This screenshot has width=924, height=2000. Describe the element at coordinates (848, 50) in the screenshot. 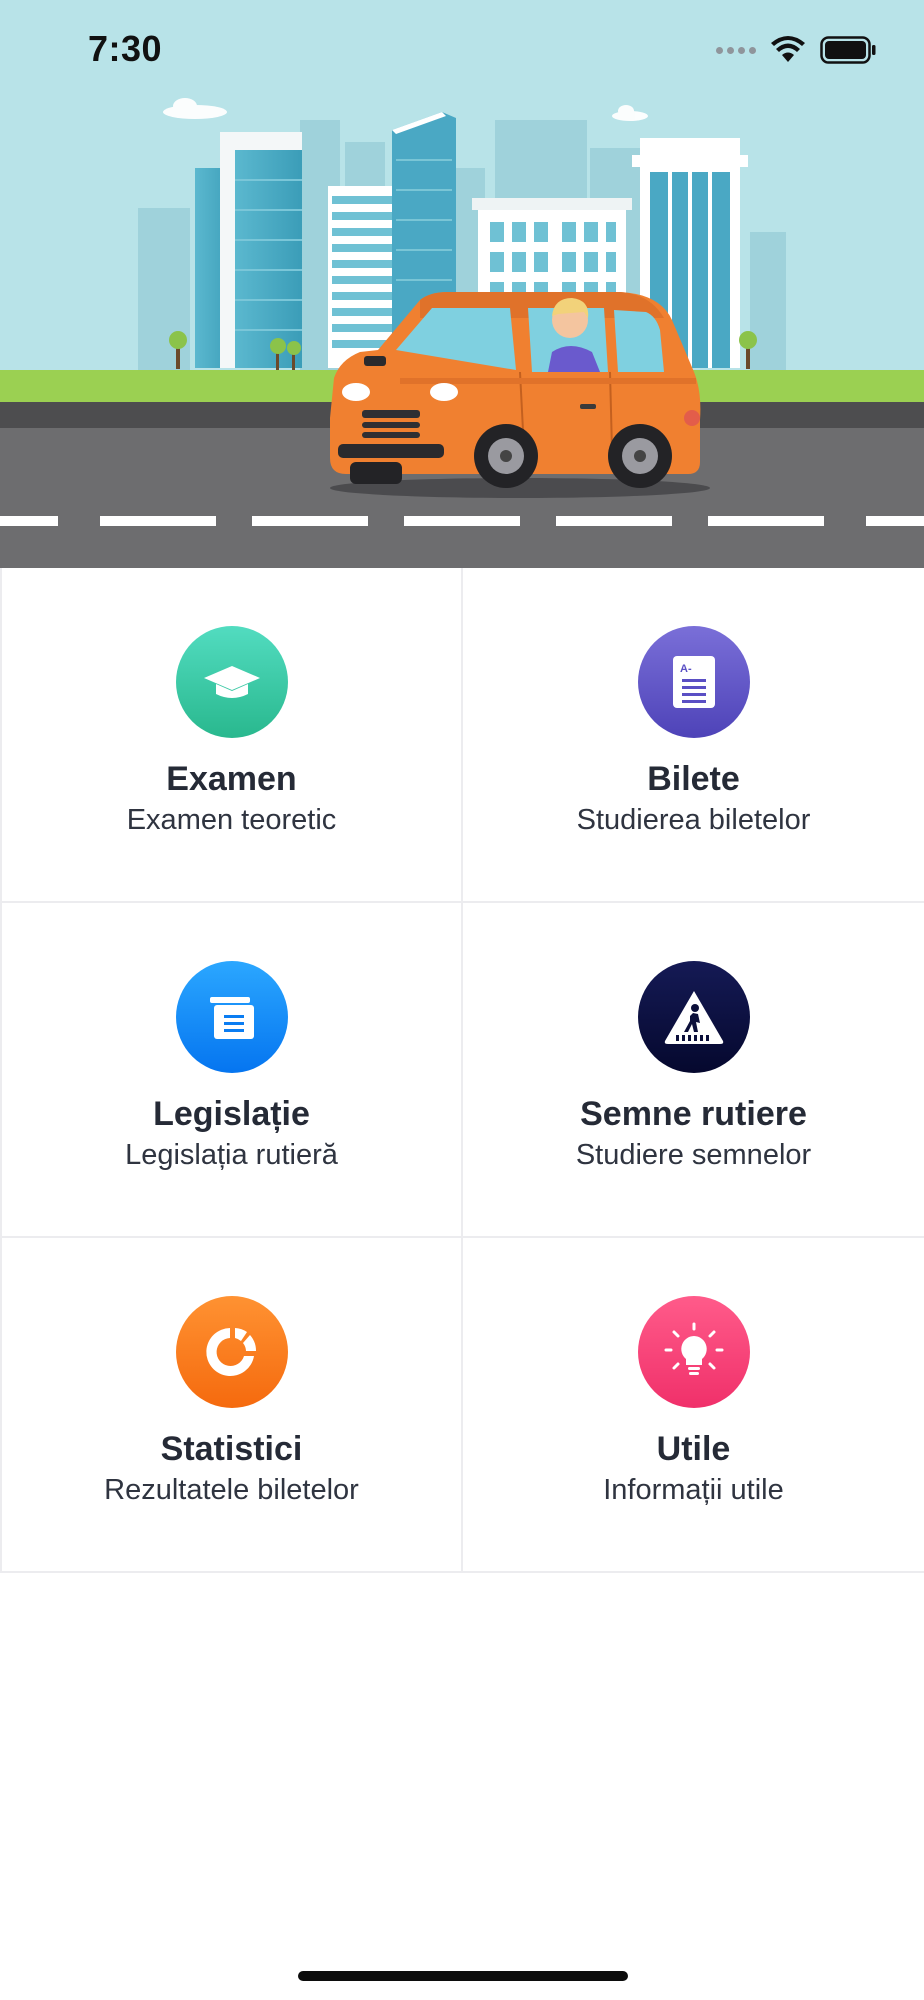

I see `battery-icon` at that location.